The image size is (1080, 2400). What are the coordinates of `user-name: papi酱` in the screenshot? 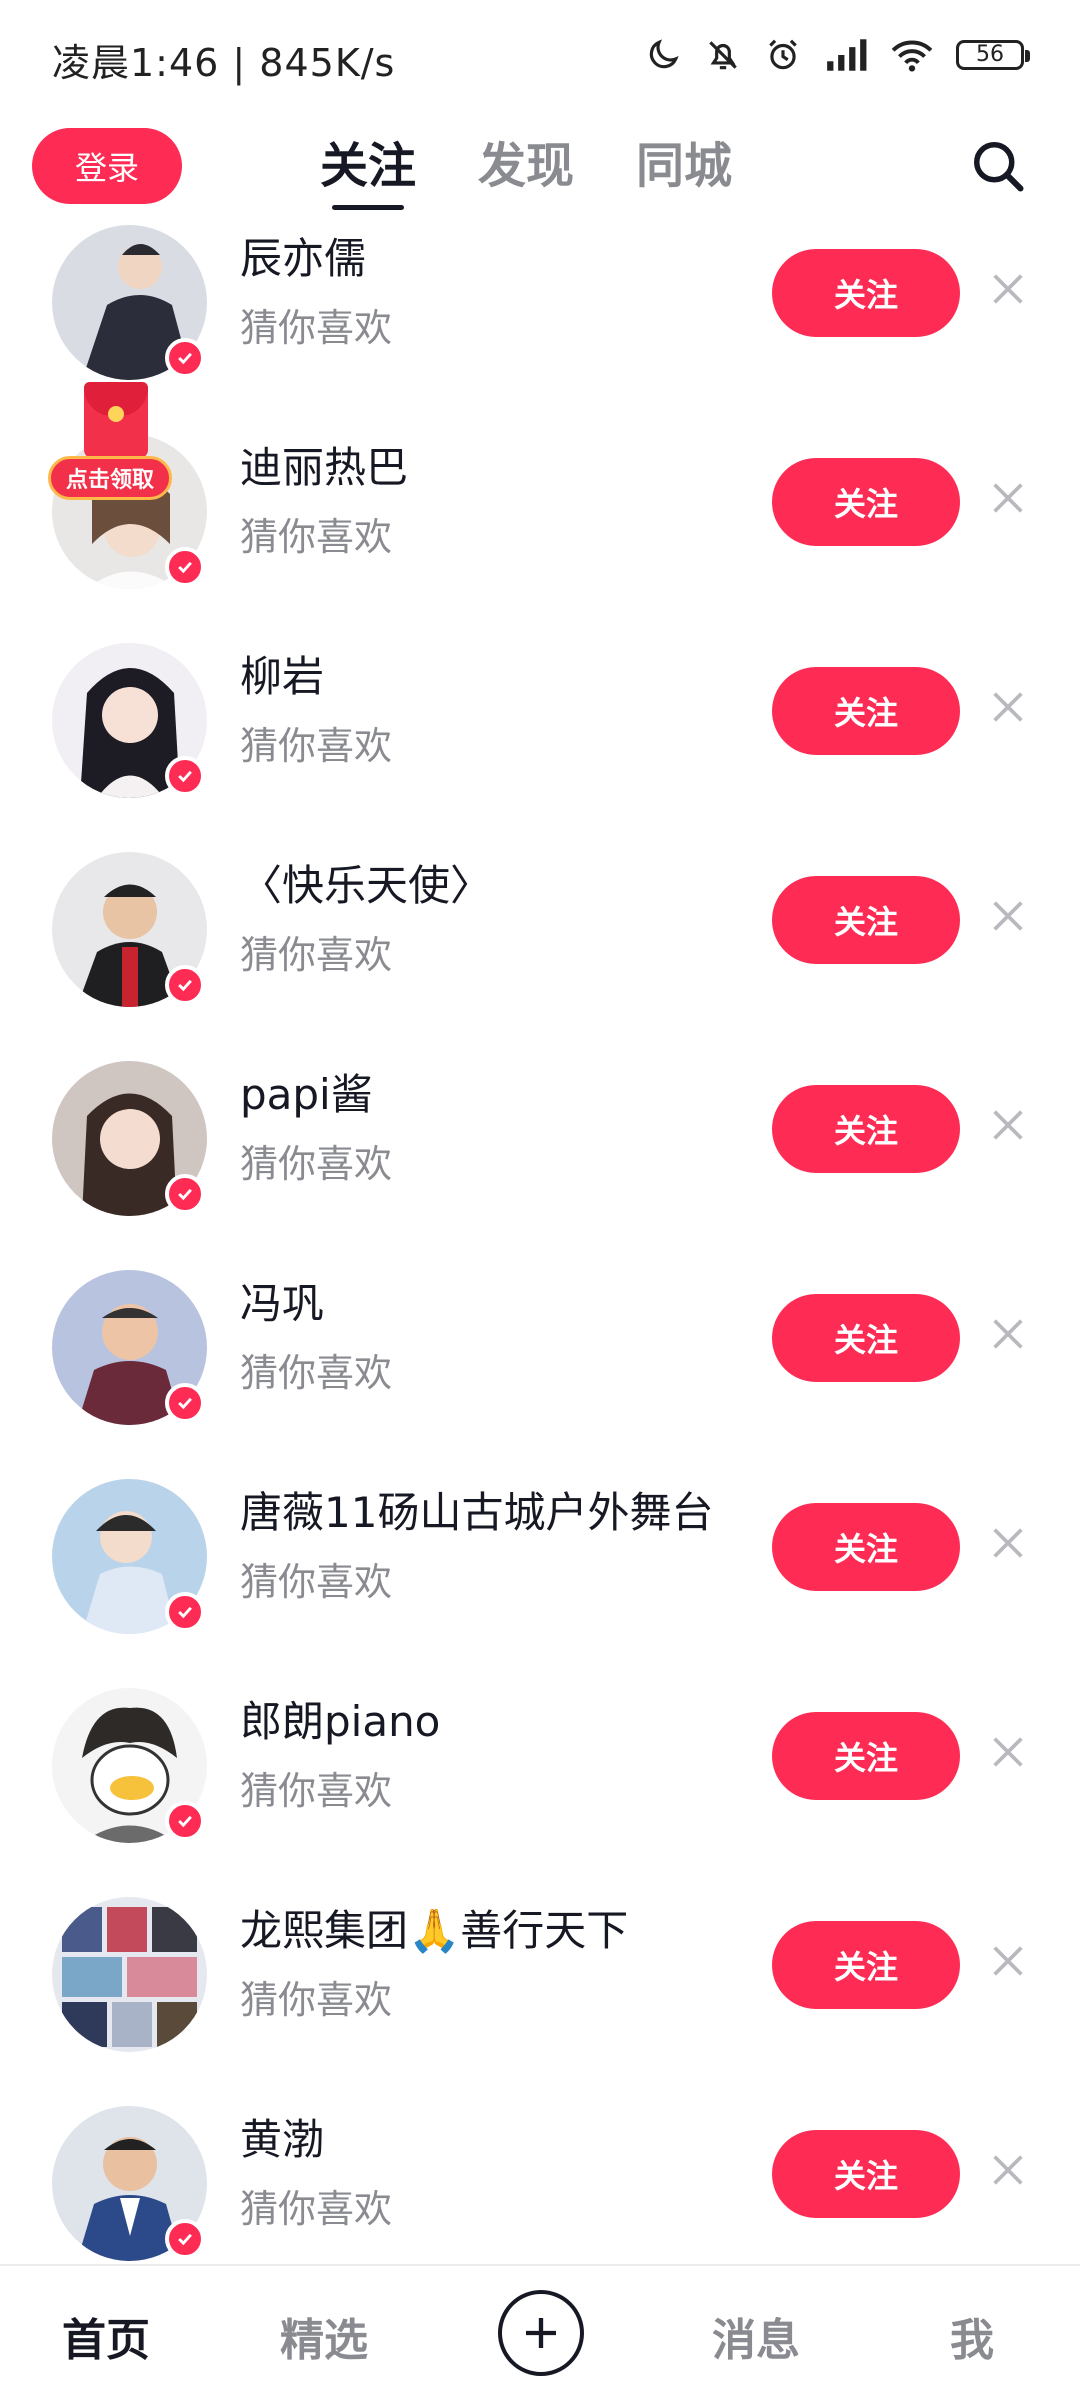 It's located at (306, 1094).